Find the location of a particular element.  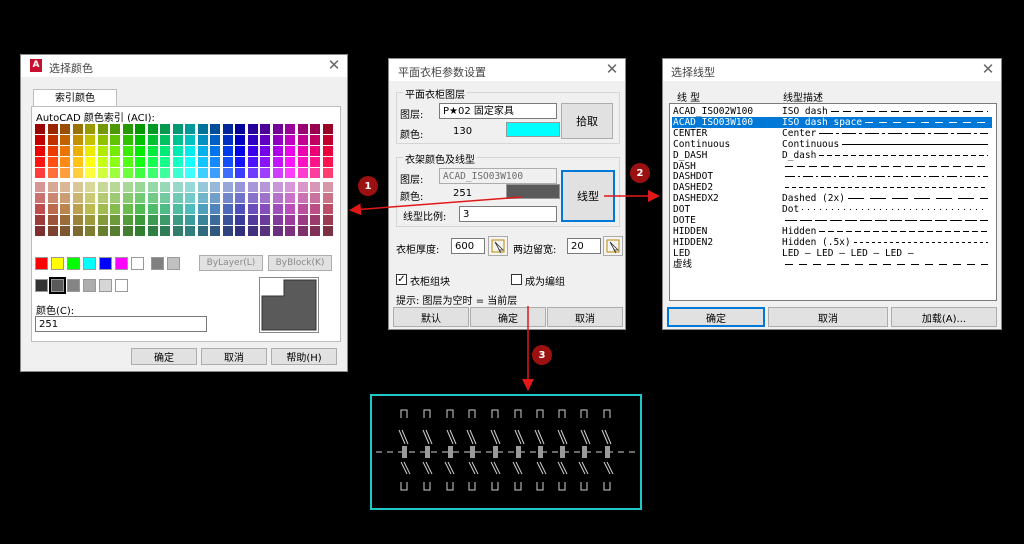

linetype-row: CENTER Center is located at coordinates (832, 133).